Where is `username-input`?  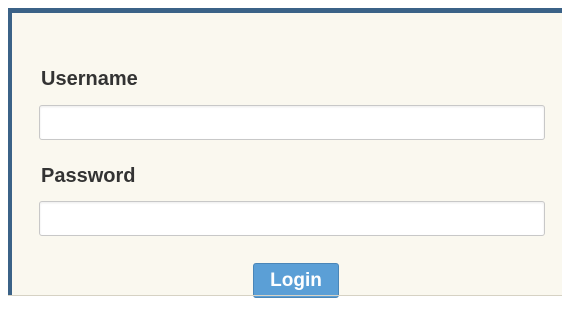
username-input is located at coordinates (292, 122).